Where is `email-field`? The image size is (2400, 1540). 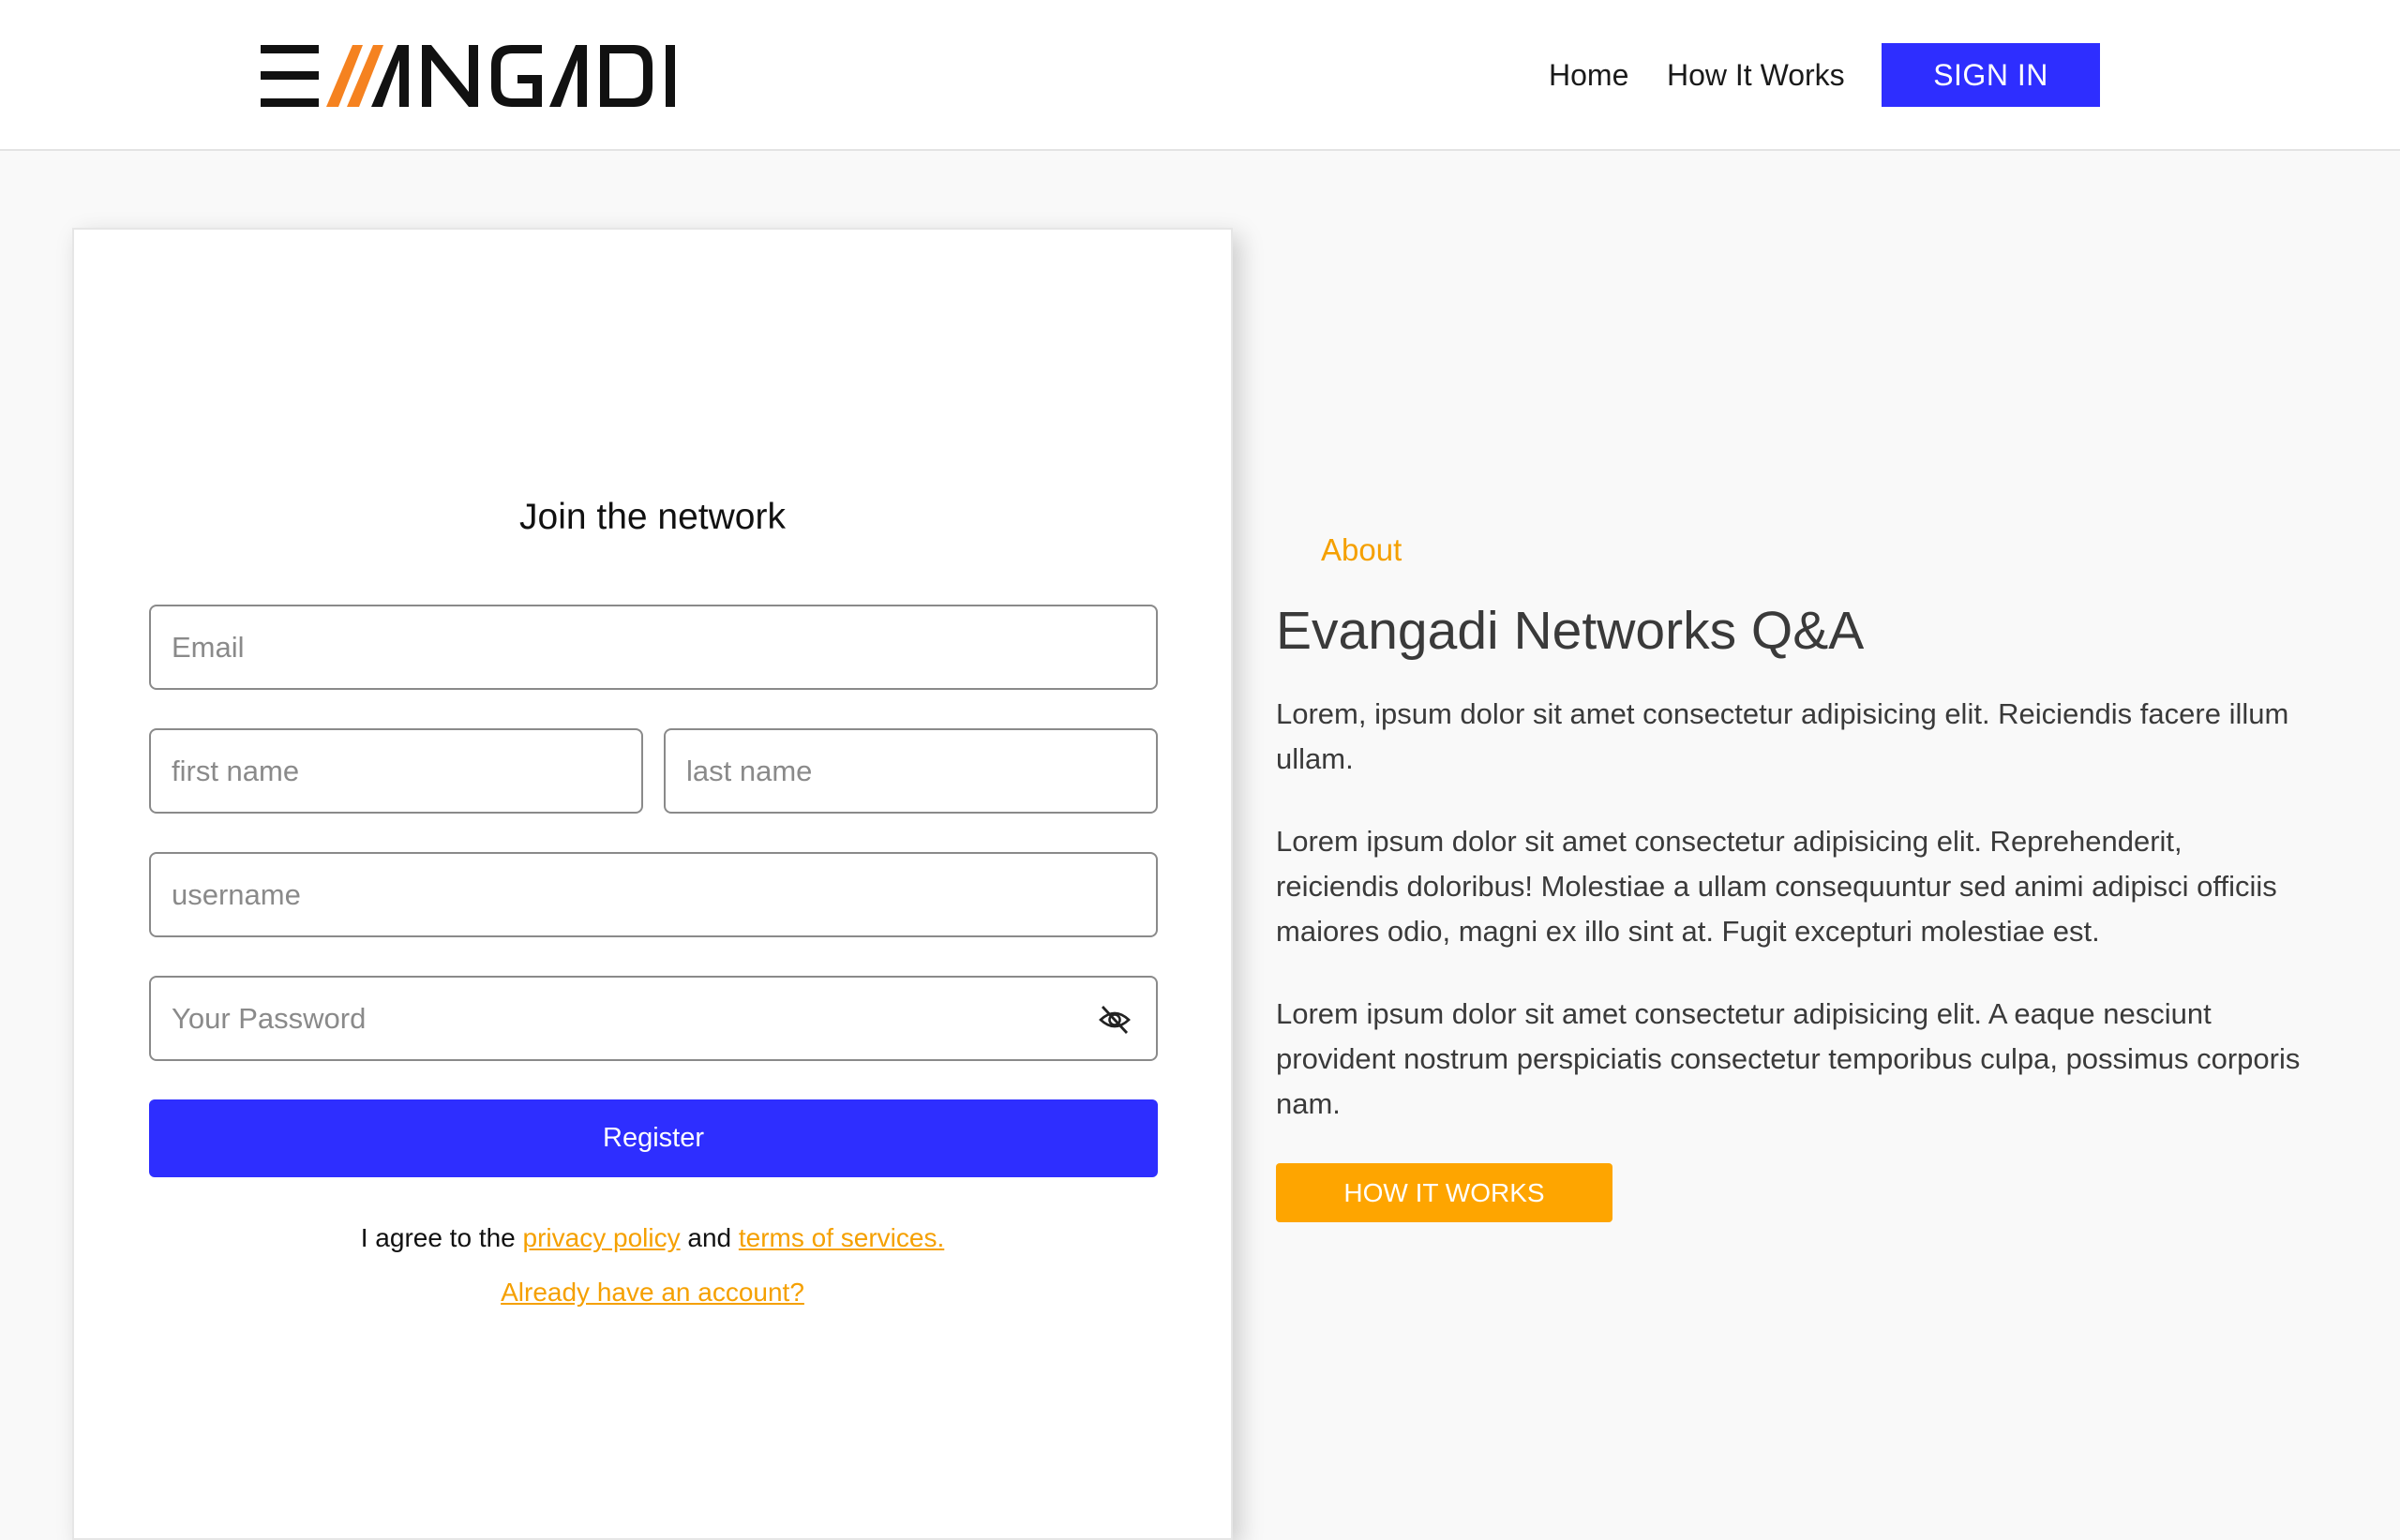 email-field is located at coordinates (653, 647).